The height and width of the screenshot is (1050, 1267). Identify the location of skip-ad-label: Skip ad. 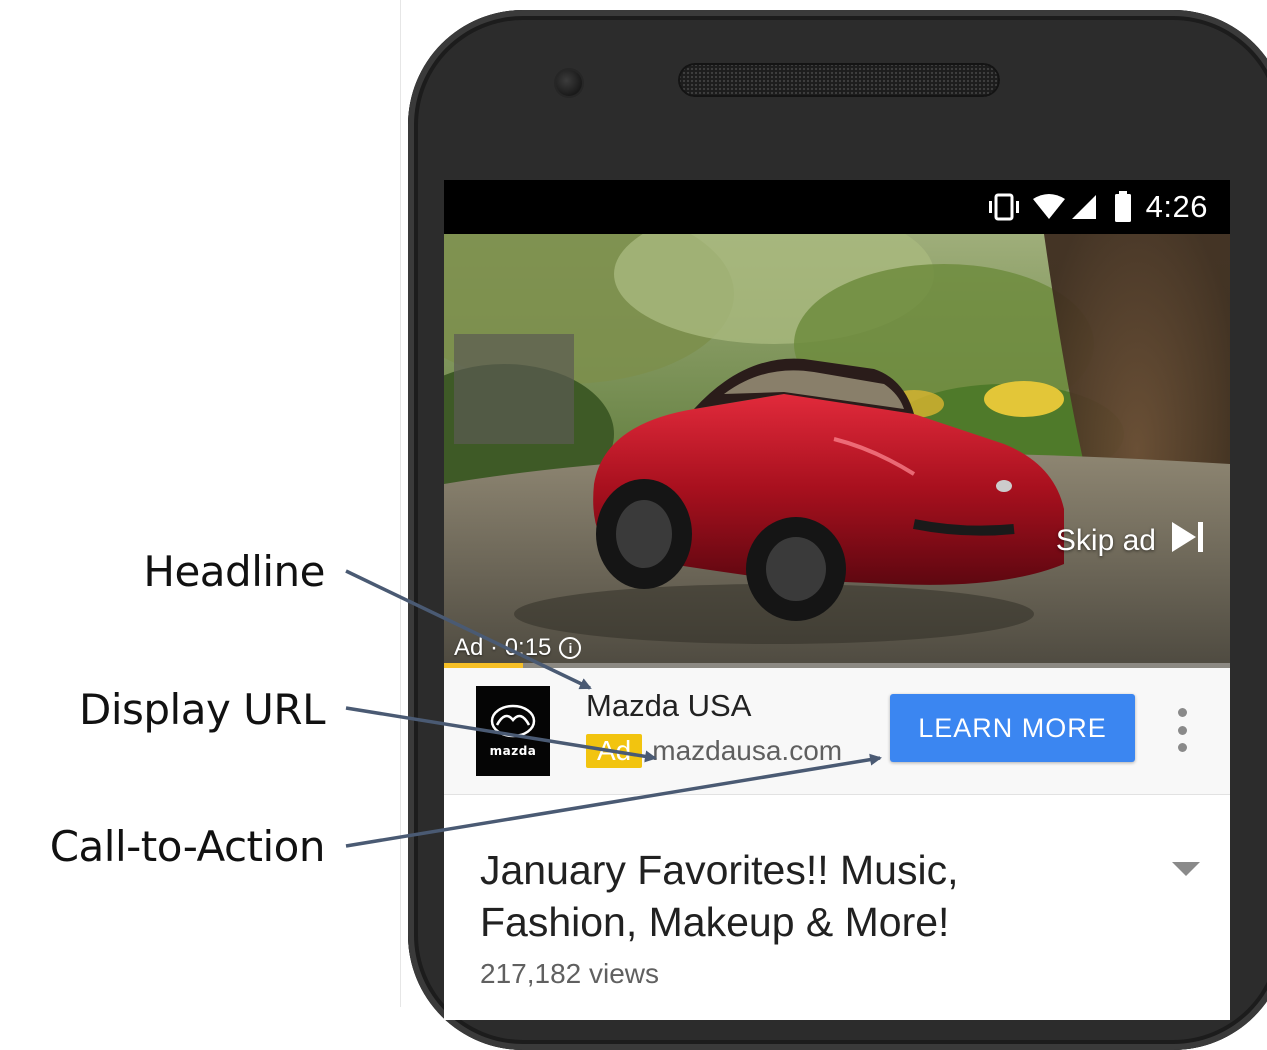
(1105, 540).